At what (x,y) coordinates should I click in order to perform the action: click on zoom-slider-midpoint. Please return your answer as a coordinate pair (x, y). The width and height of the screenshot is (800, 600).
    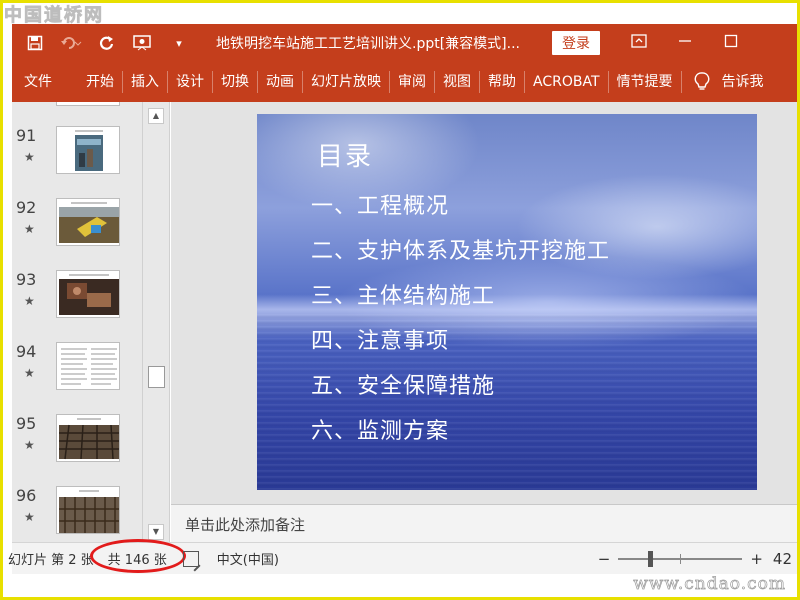
    Looking at the image, I should click on (681, 559).